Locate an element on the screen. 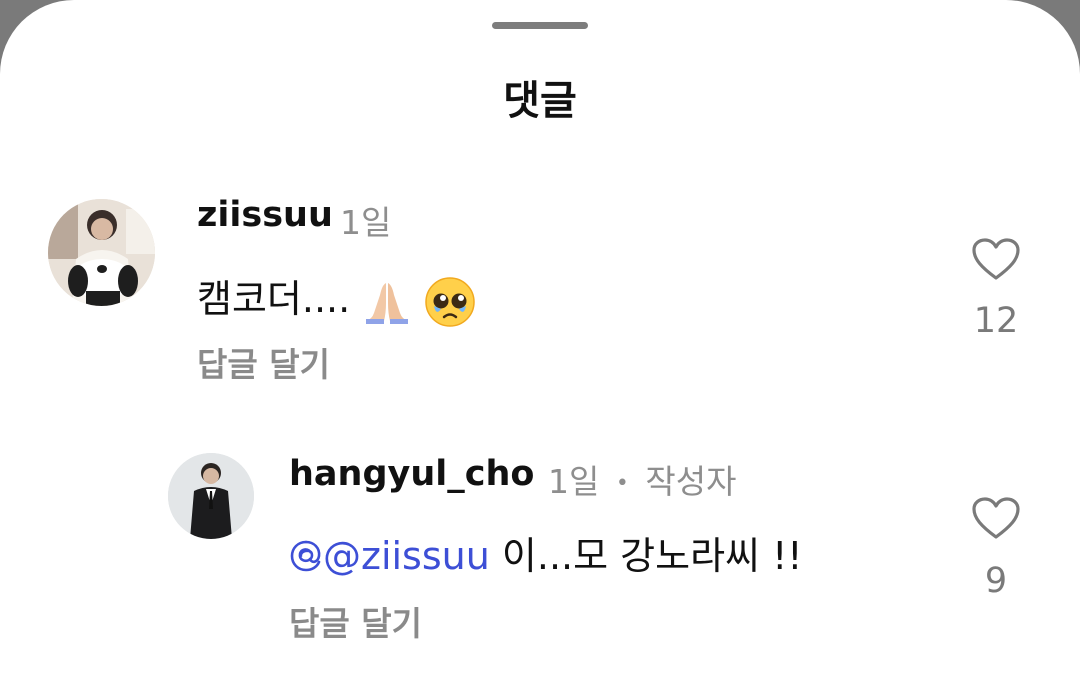  reply-username: hangyul_cho is located at coordinates (411, 474).